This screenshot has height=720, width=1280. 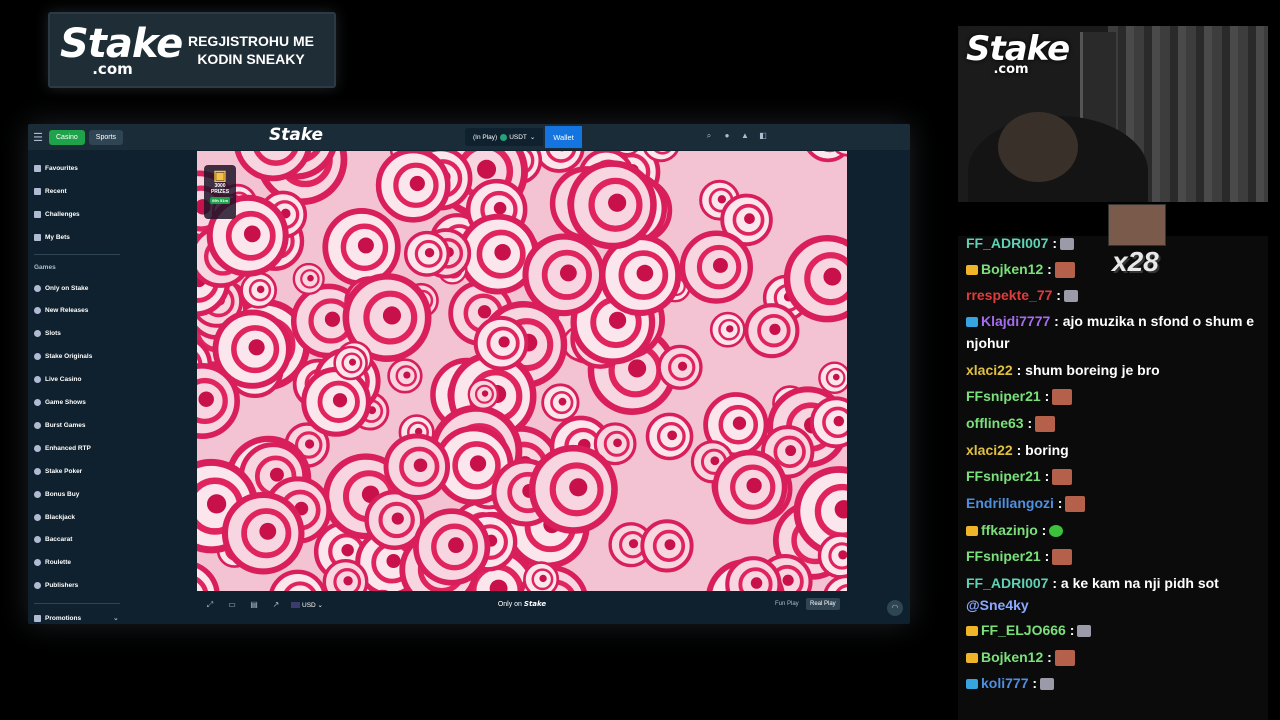 What do you see at coordinates (1009, 530) in the screenshot?
I see `chat-username: ffkazinjo` at bounding box center [1009, 530].